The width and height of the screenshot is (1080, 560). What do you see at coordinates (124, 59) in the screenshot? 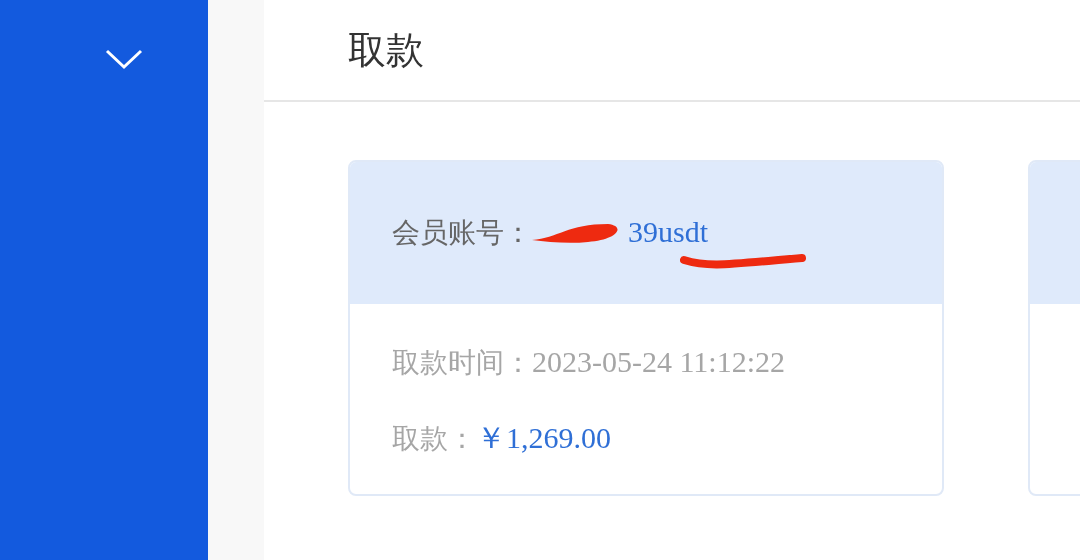
I see `chevron-down-icon` at bounding box center [124, 59].